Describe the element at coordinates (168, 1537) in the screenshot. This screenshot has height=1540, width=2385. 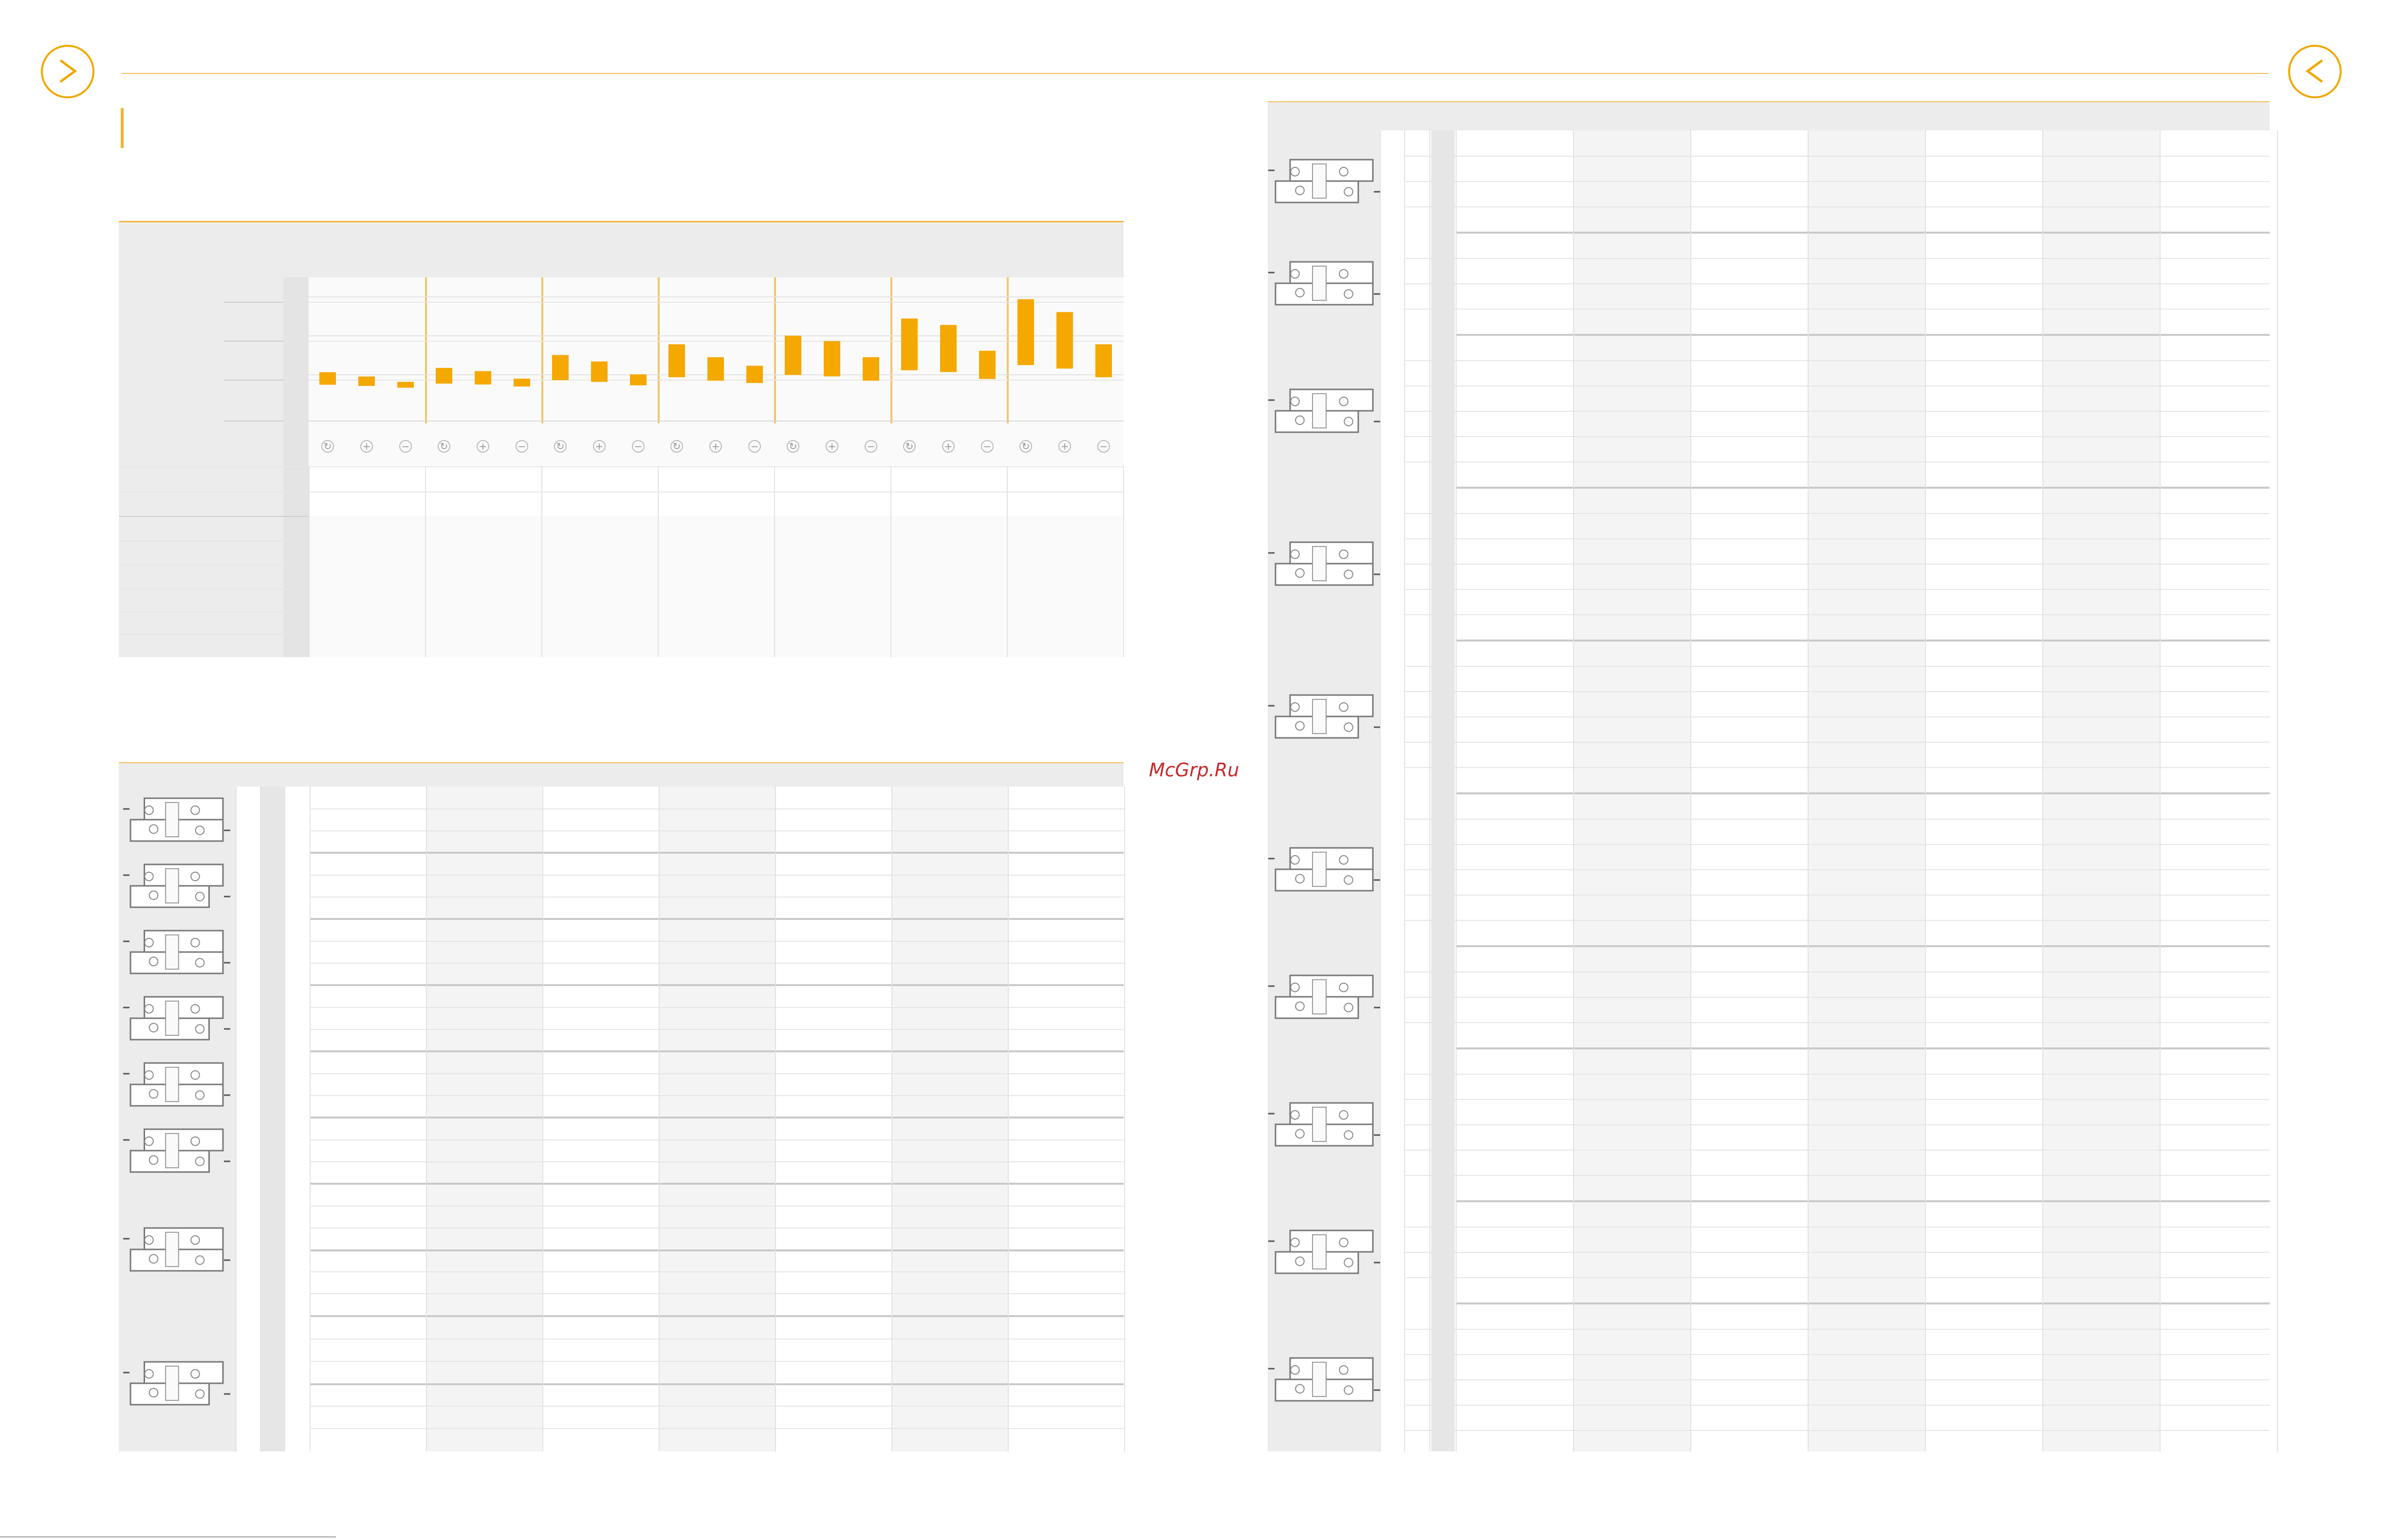
I see `footer-rule` at that location.